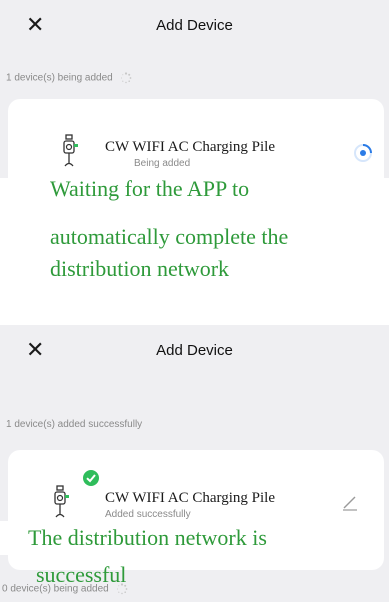  What do you see at coordinates (59, 78) in the screenshot?
I see `adding-count-text: 1 device(s) being added` at bounding box center [59, 78].